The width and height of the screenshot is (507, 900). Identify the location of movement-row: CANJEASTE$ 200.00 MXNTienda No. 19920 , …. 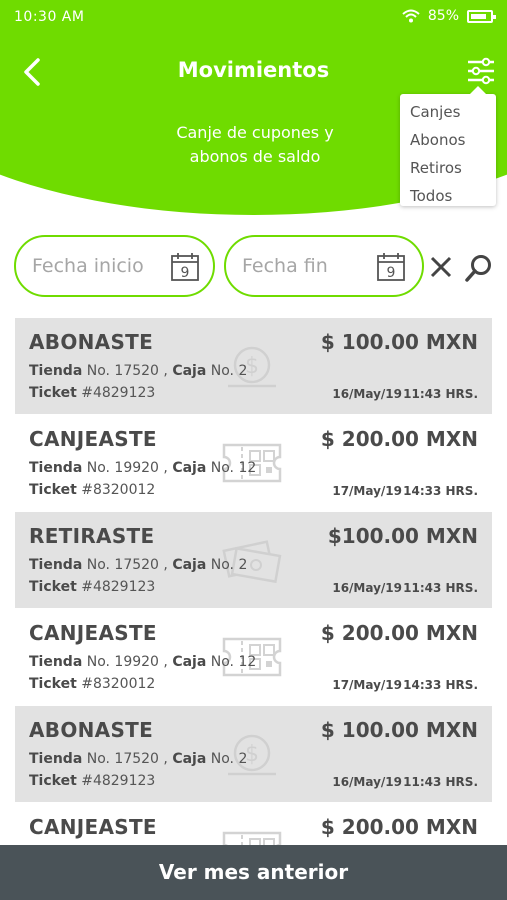
(253, 824).